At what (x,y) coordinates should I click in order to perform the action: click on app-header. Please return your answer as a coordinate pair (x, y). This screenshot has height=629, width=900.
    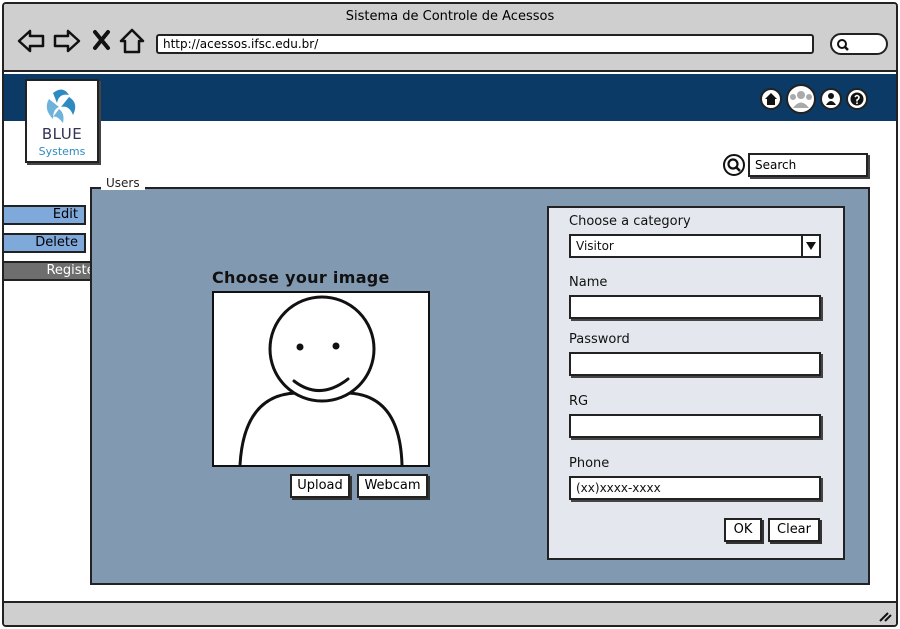
    Looking at the image, I should click on (450, 97).